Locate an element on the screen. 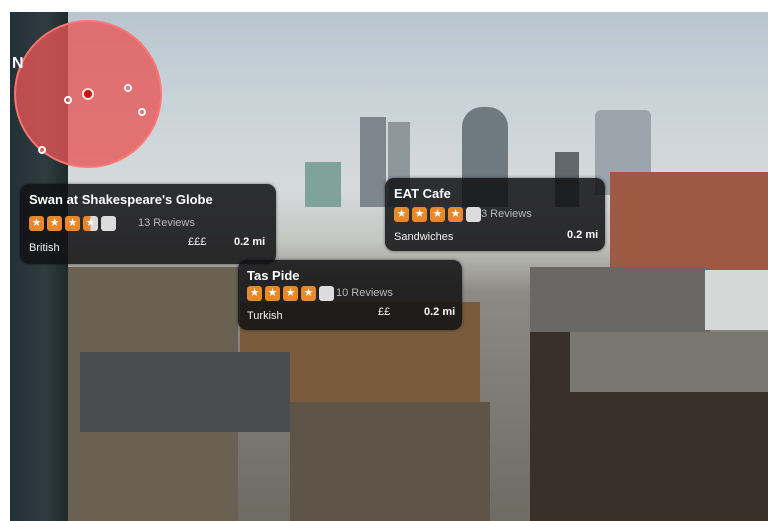 The height and width of the screenshot is (521, 768). cuisine-label: Sandwiches is located at coordinates (424, 237).